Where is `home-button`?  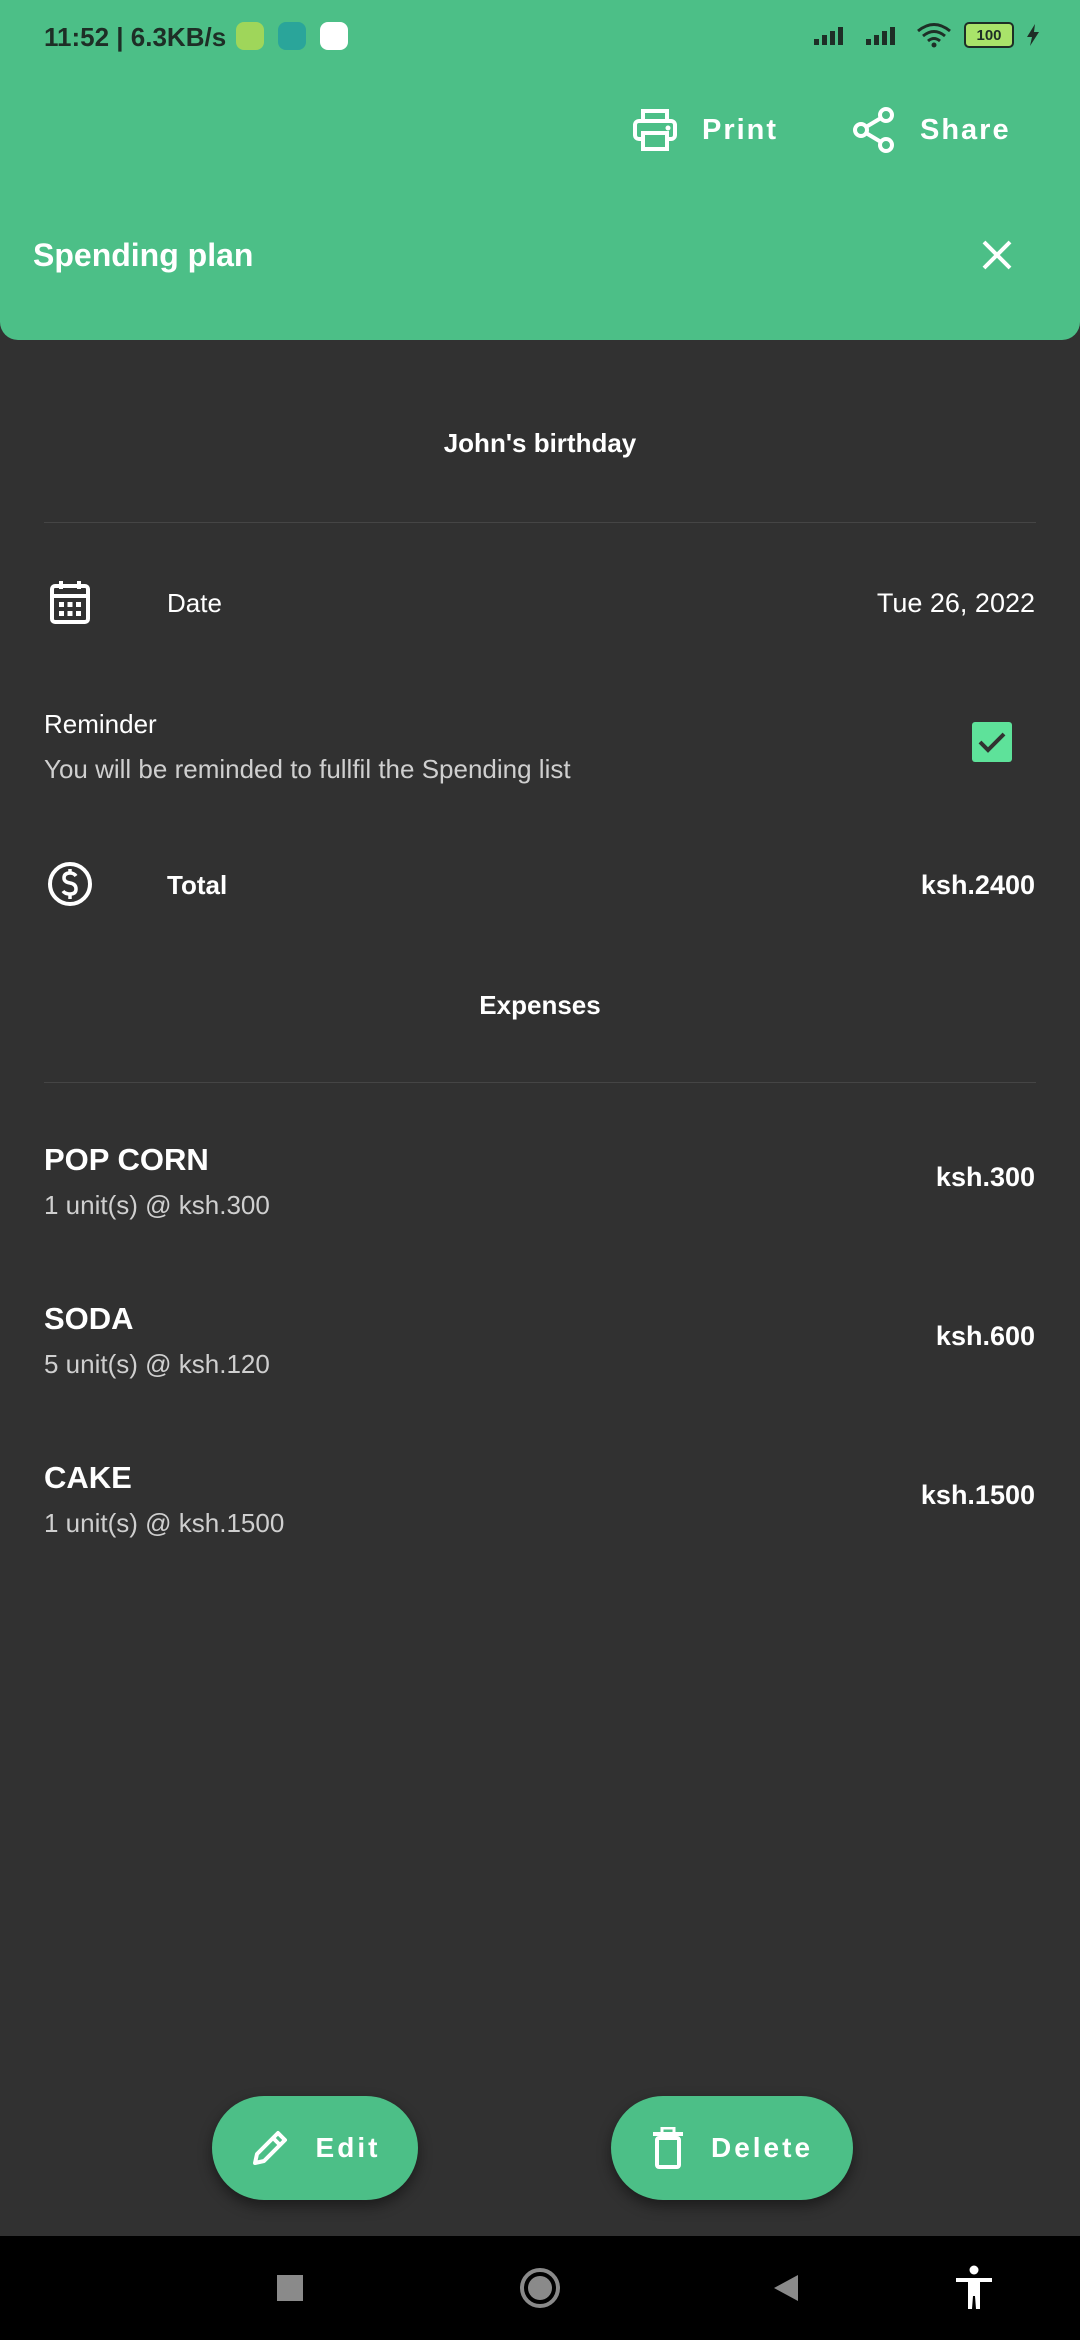
home-button is located at coordinates (540, 2288).